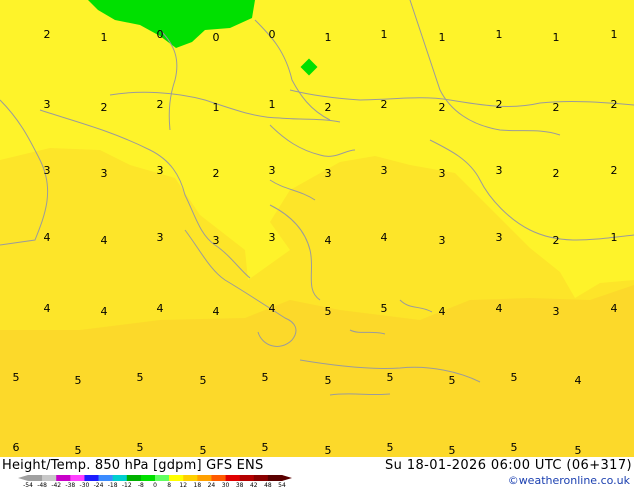 The height and width of the screenshot is (490, 634). Describe the element at coordinates (42, 484) in the screenshot. I see `scale-tick-label: -48` at that location.